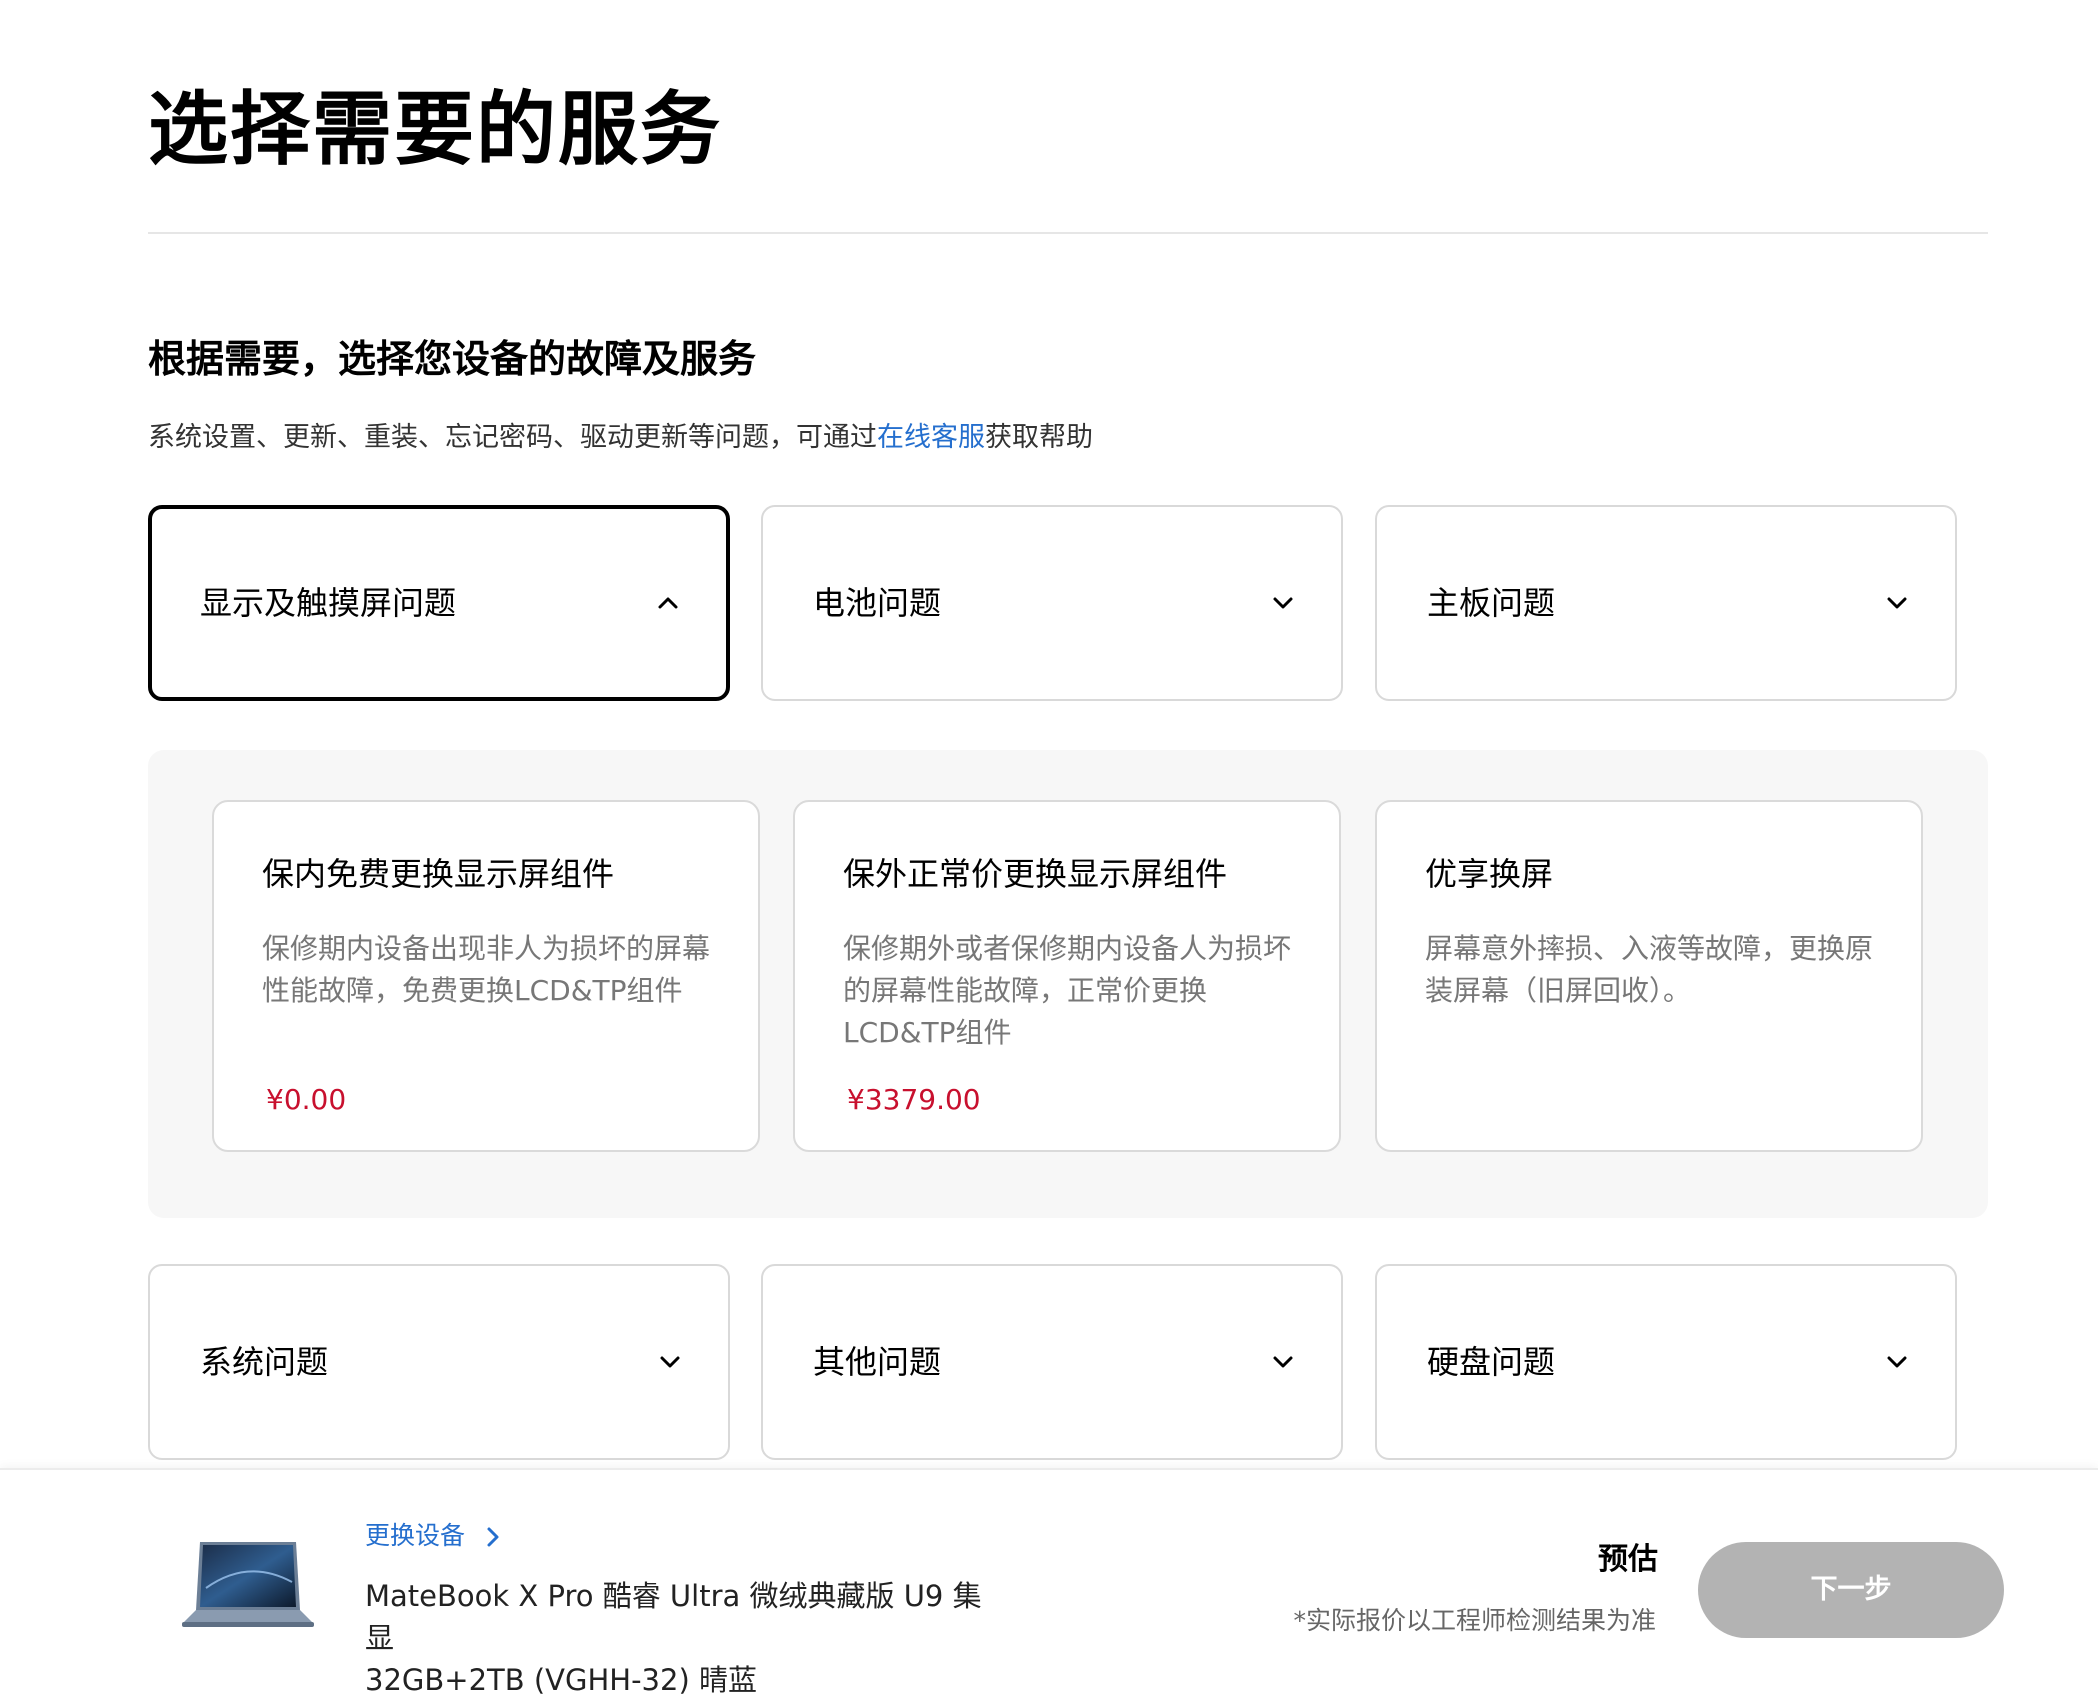 The height and width of the screenshot is (1705, 2098). I want to click on category-display-touch: 显示及触摸屏问题, so click(439, 603).